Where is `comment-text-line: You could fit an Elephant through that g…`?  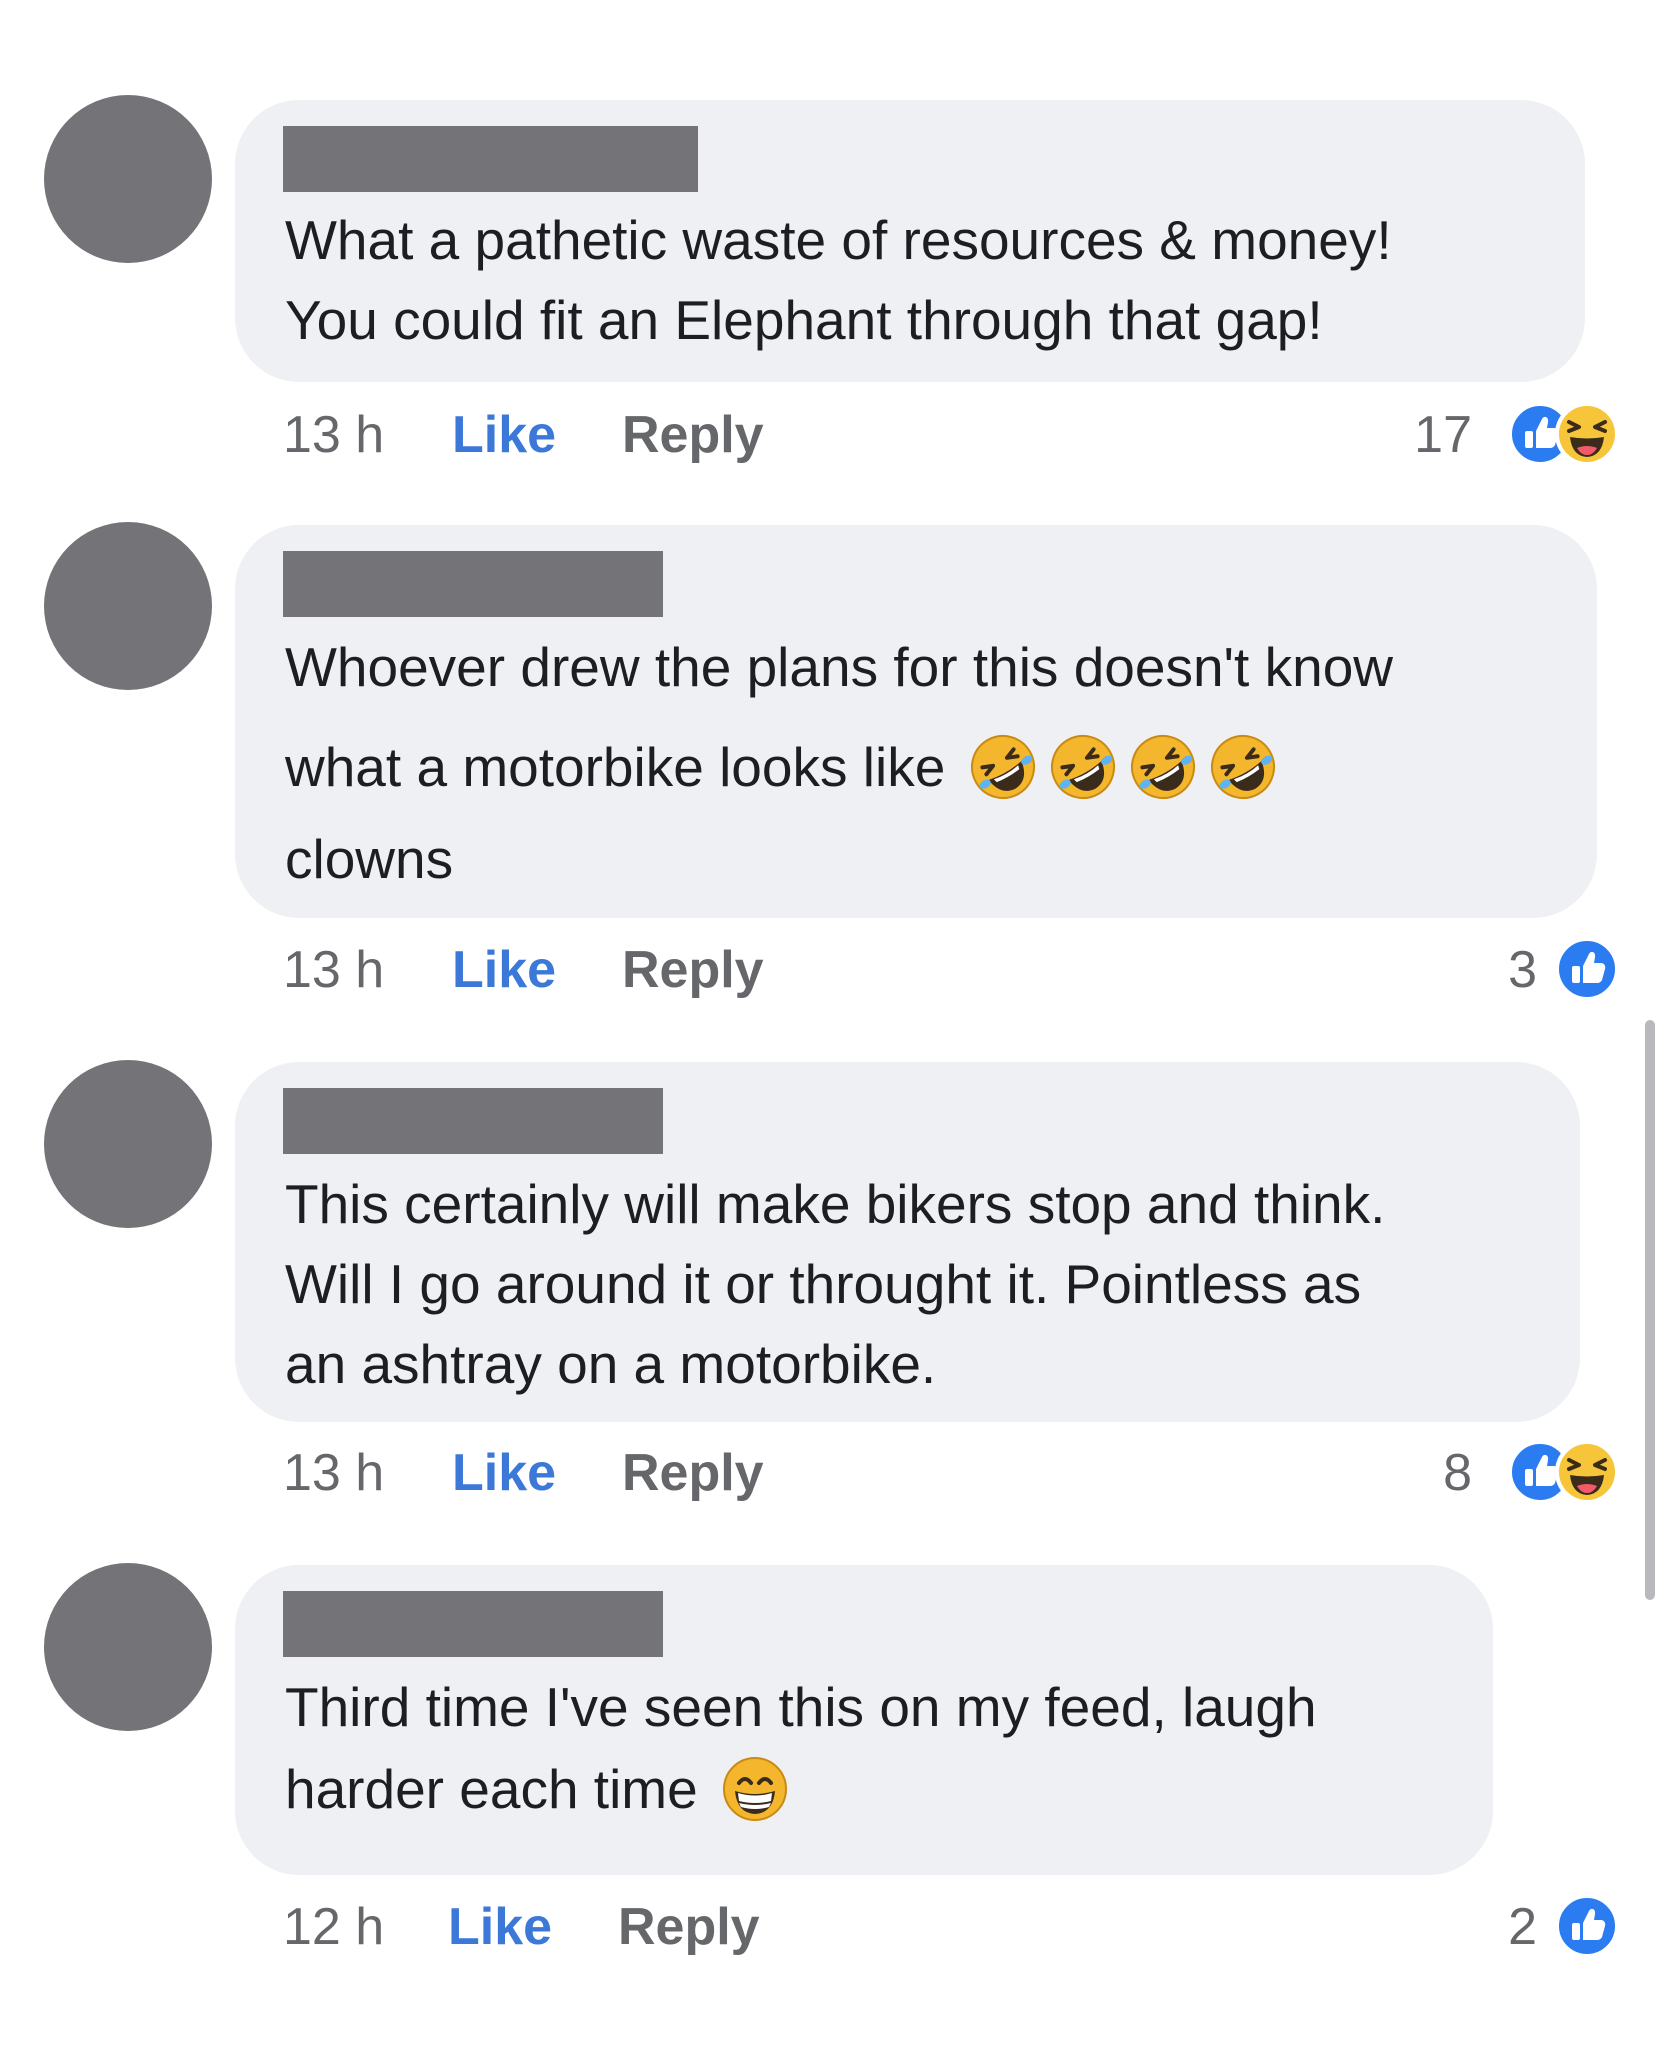 comment-text-line: You could fit an Elephant through that g… is located at coordinates (804, 320).